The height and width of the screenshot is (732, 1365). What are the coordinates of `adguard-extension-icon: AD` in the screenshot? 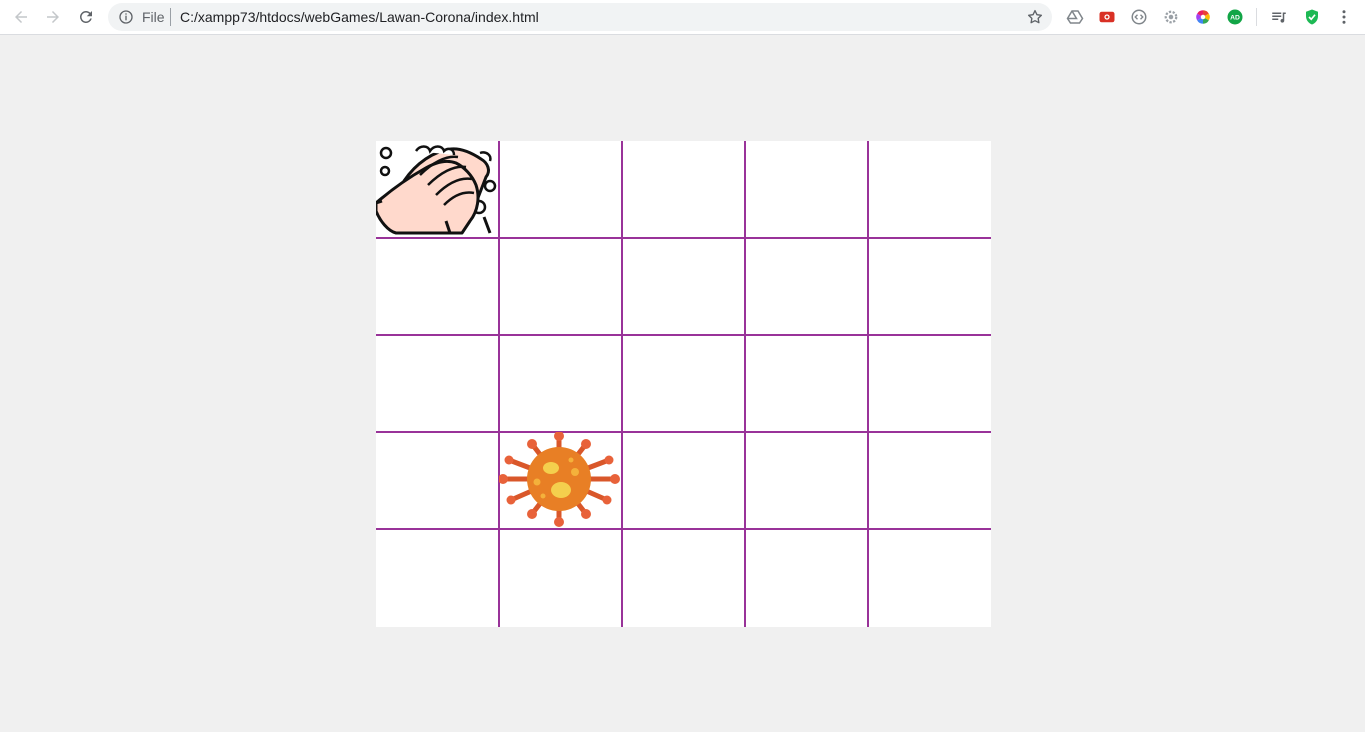 It's located at (1235, 17).